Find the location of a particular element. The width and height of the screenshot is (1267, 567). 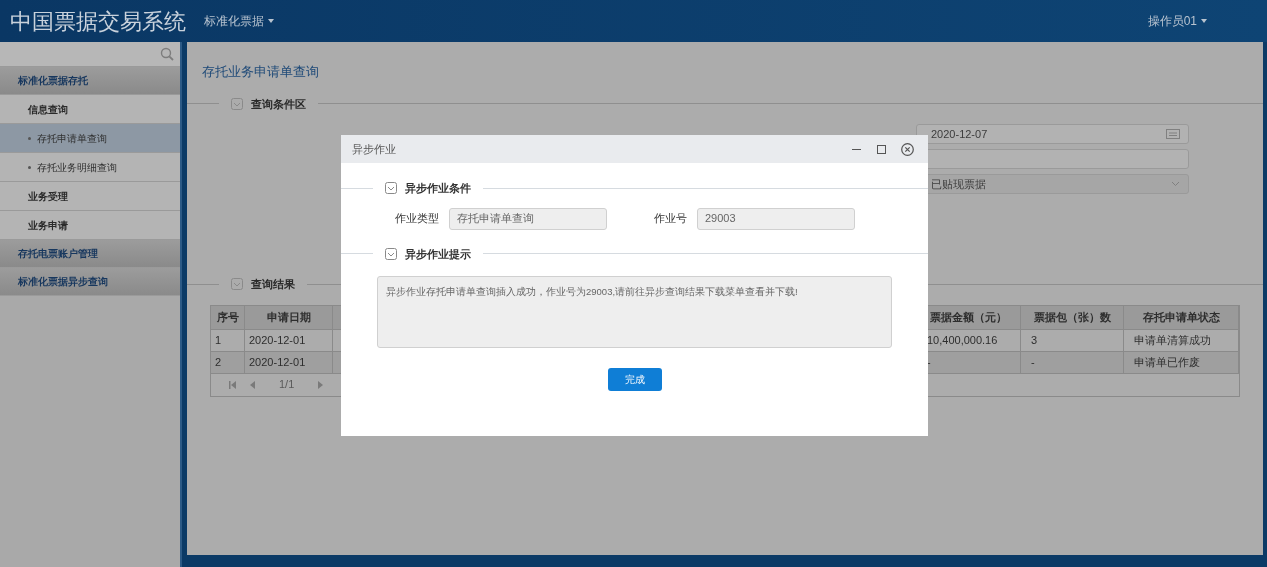

search-field is located at coordinates (90, 54).